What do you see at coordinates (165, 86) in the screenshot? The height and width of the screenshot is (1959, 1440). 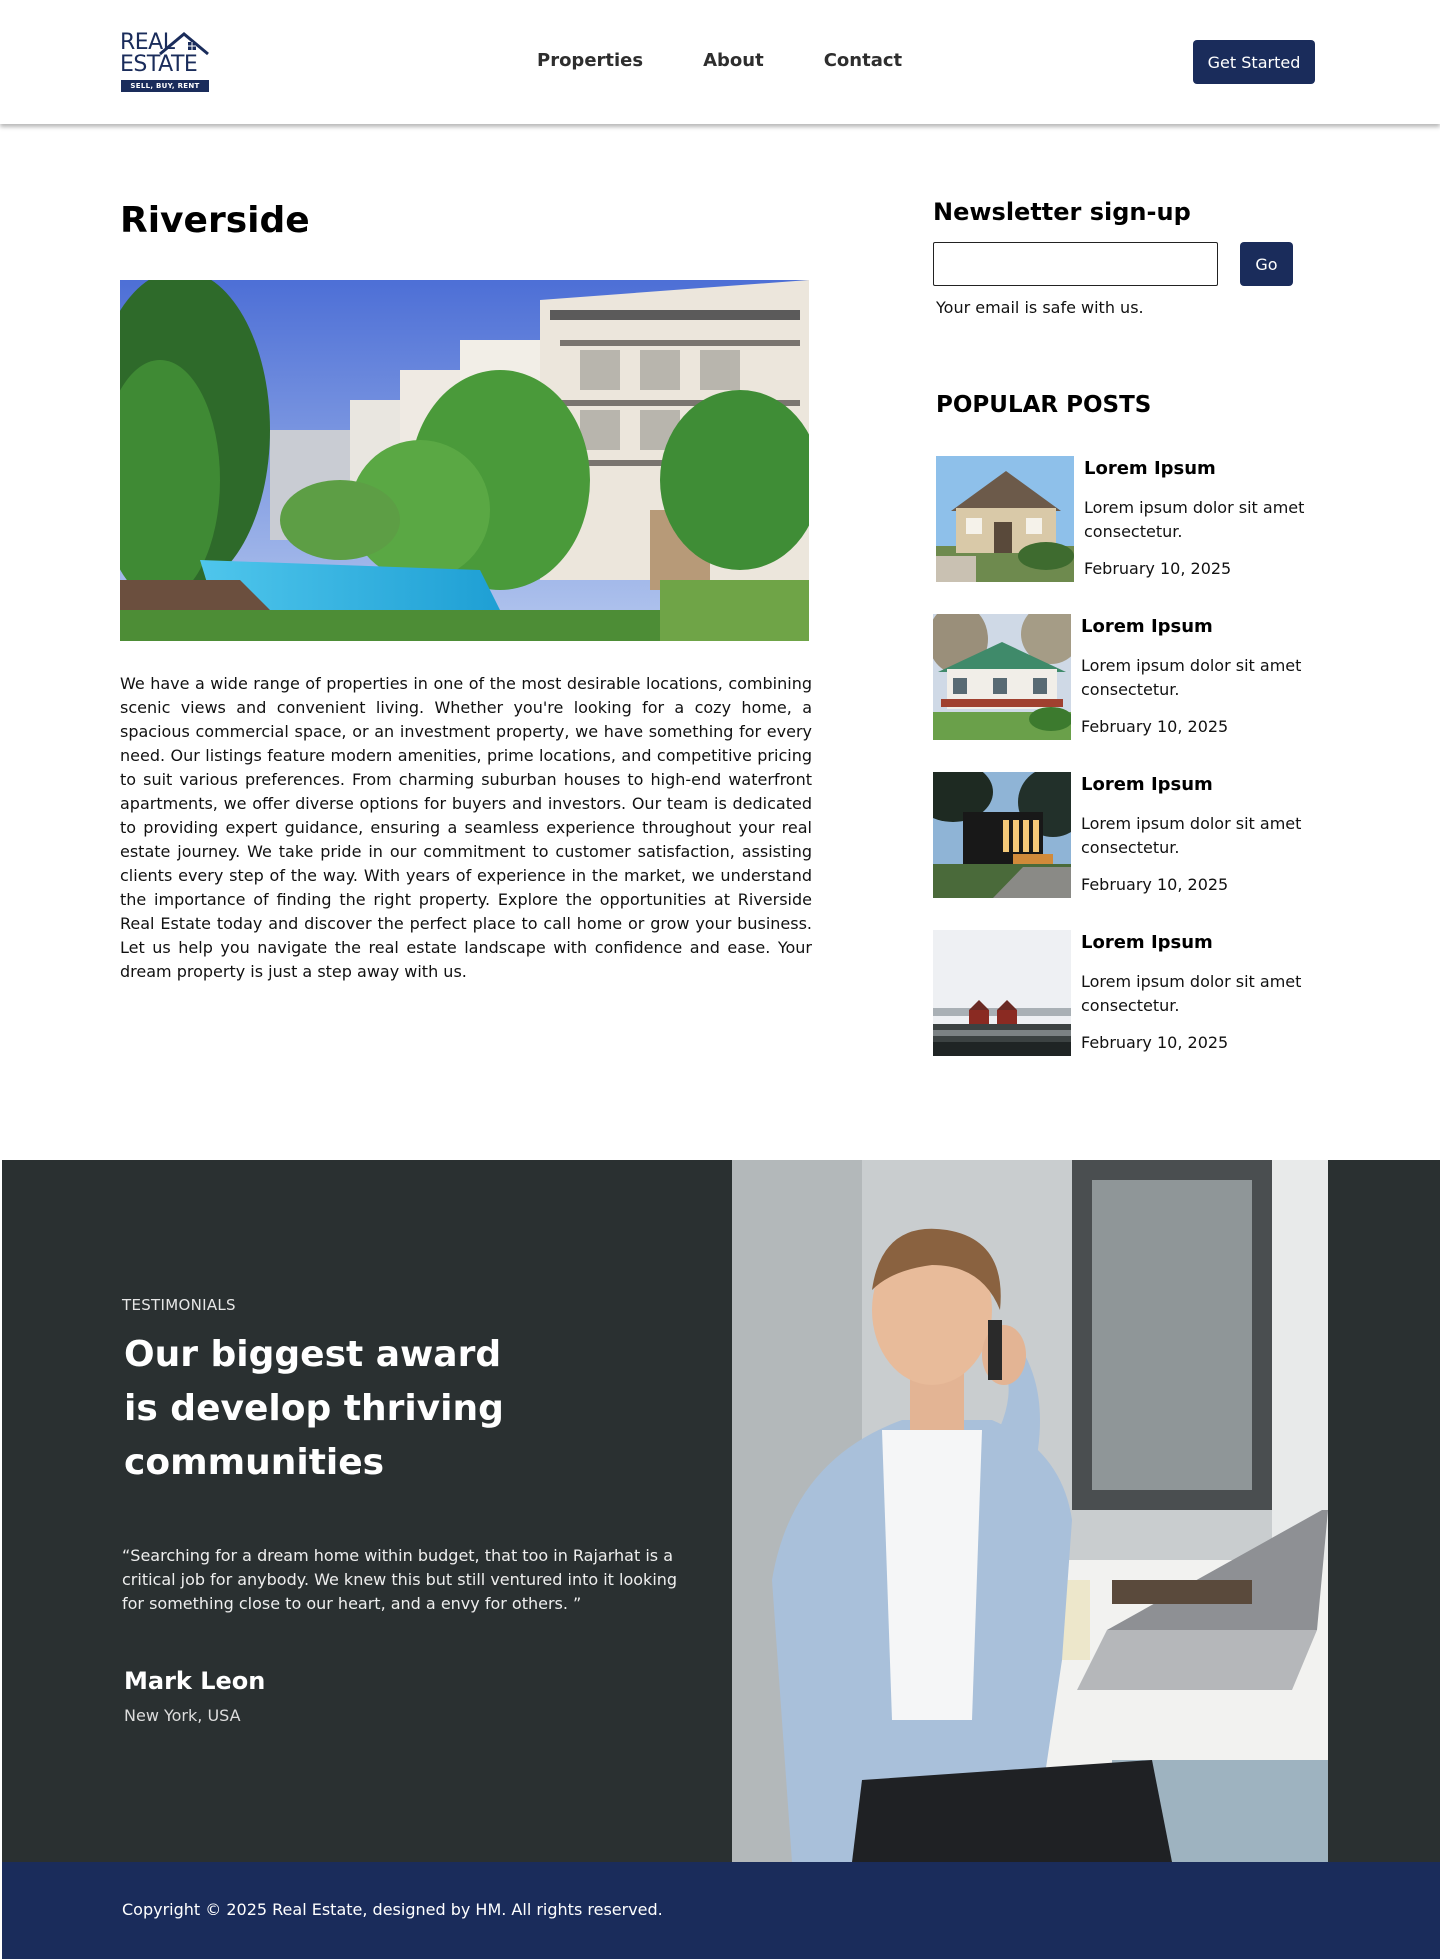 I see `logo-tagline: SELL, BUY, RENT` at bounding box center [165, 86].